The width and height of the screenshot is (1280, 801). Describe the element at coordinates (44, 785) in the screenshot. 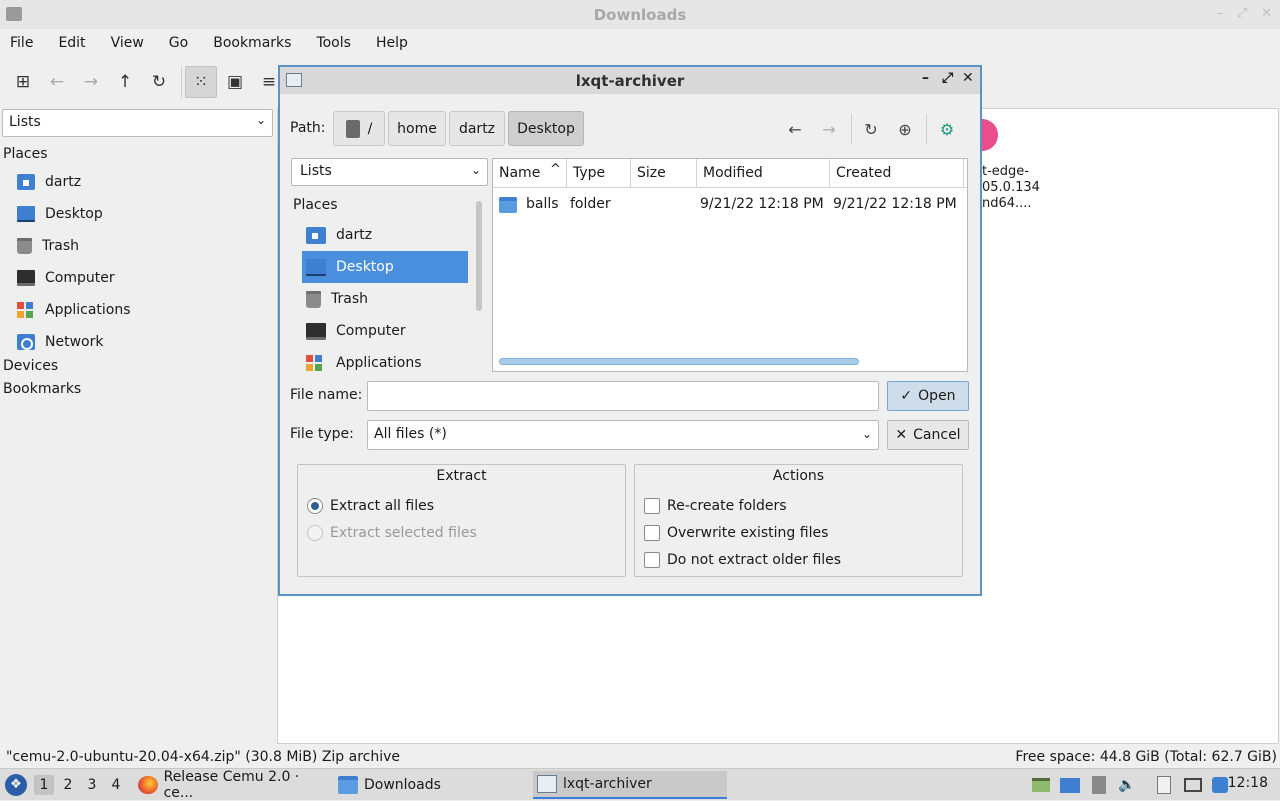

I see `workspace-1: 1` at that location.